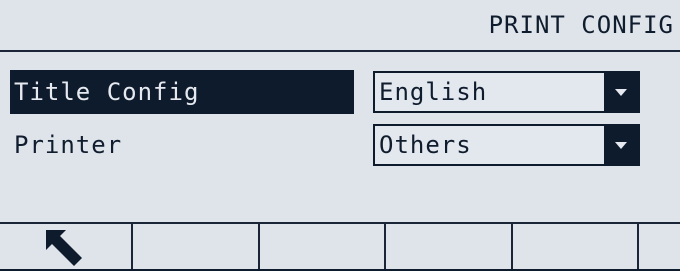 The height and width of the screenshot is (271, 680). What do you see at coordinates (433, 92) in the screenshot?
I see `title-config-value: English` at bounding box center [433, 92].